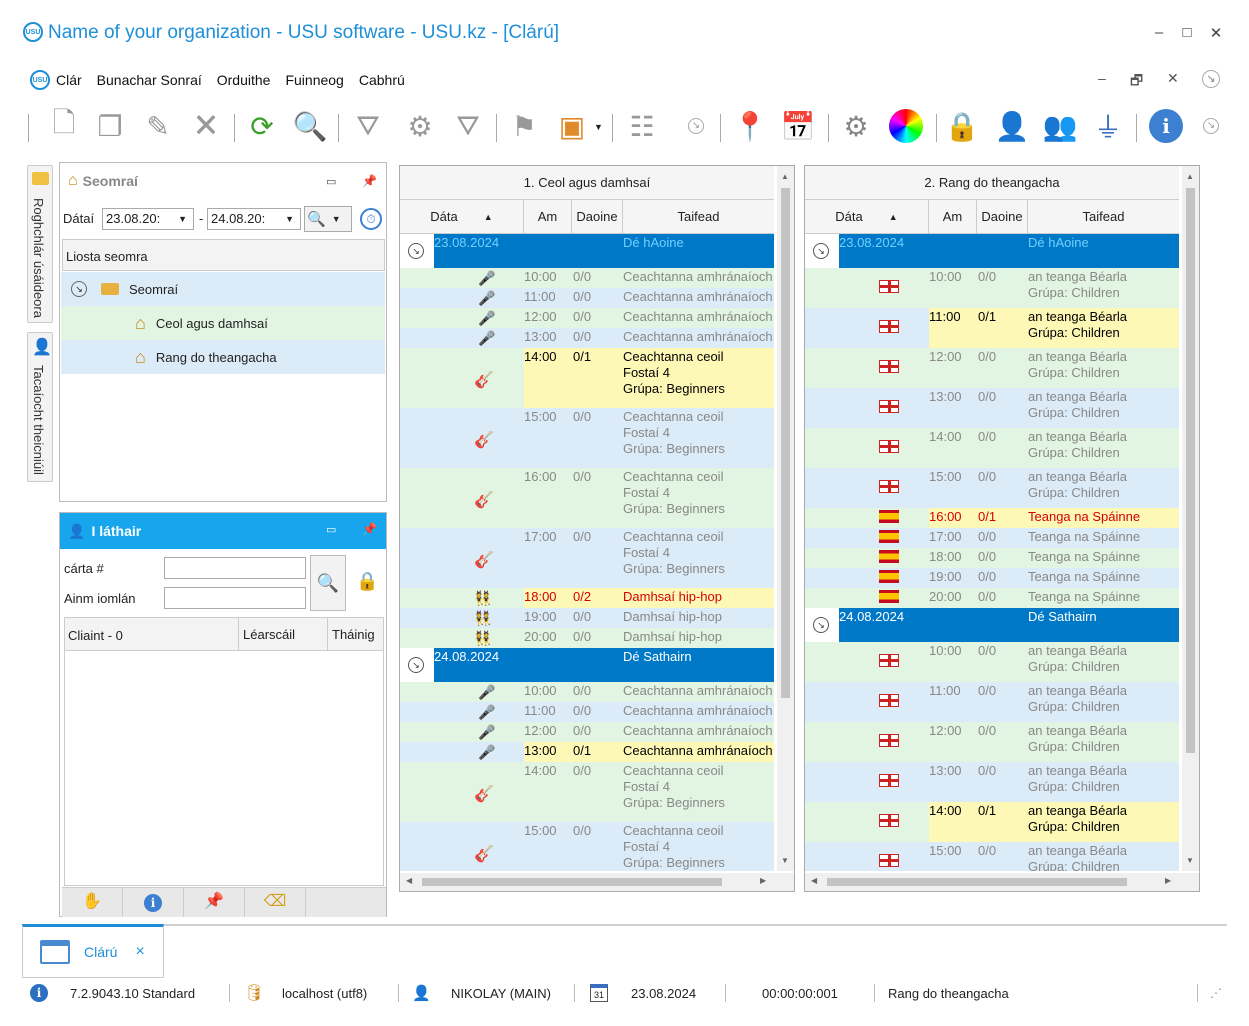  I want to click on eraser-icon: ⌫, so click(275, 902).